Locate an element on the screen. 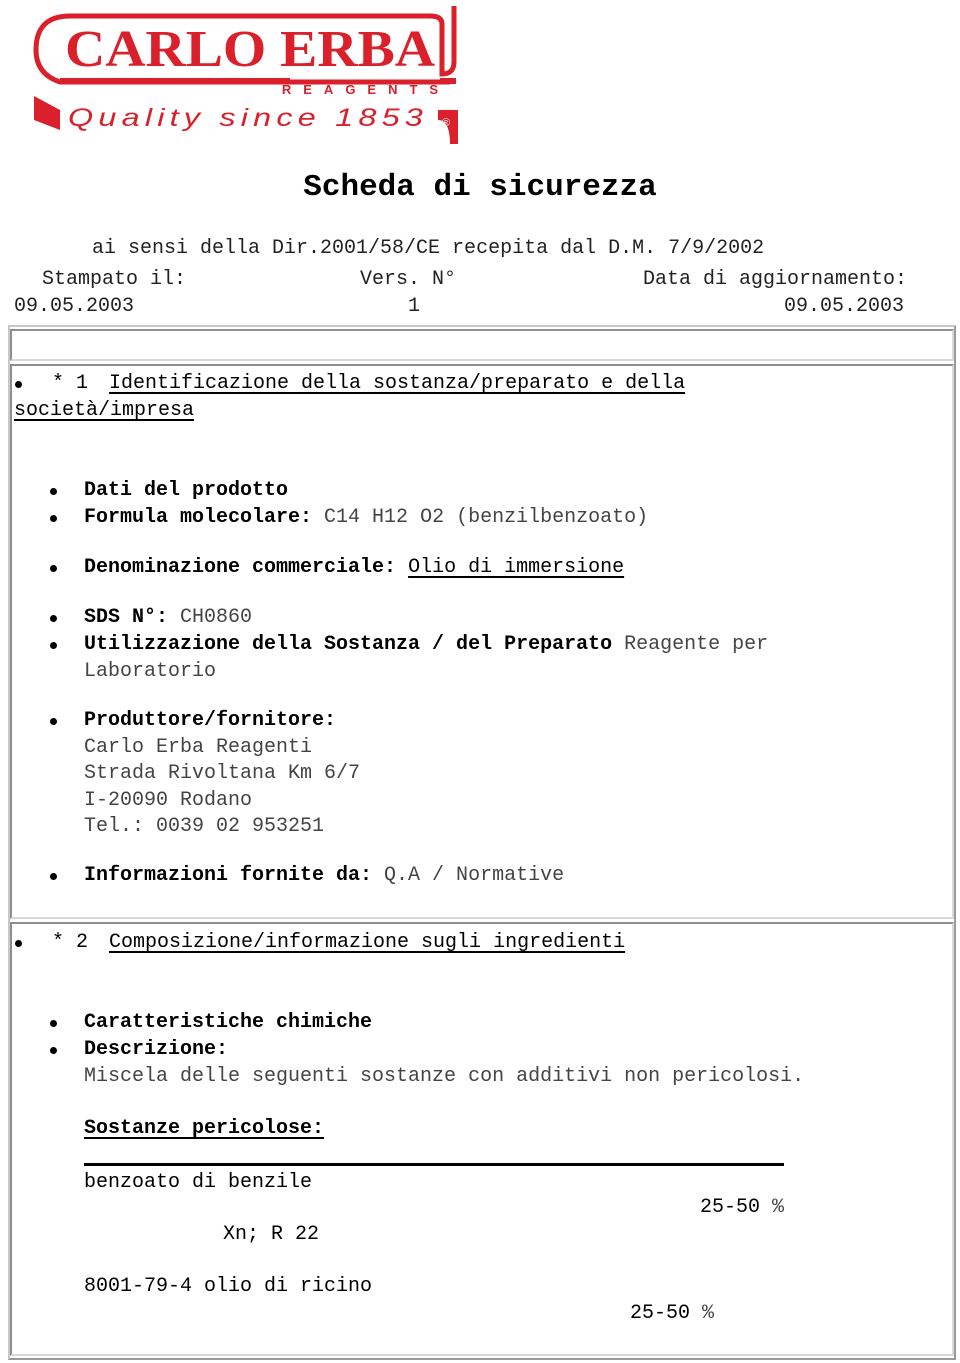 Image resolution: width=960 pixels, height=1363 pixels. logo-registered-mark: ® is located at coordinates (446, 123).